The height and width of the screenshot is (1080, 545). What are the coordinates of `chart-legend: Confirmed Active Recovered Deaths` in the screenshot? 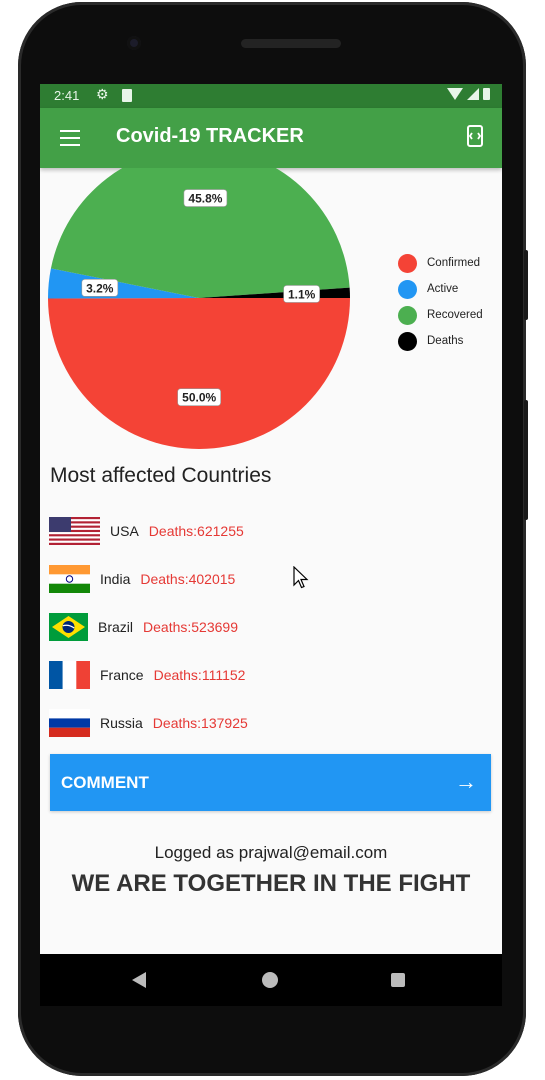 It's located at (440, 302).